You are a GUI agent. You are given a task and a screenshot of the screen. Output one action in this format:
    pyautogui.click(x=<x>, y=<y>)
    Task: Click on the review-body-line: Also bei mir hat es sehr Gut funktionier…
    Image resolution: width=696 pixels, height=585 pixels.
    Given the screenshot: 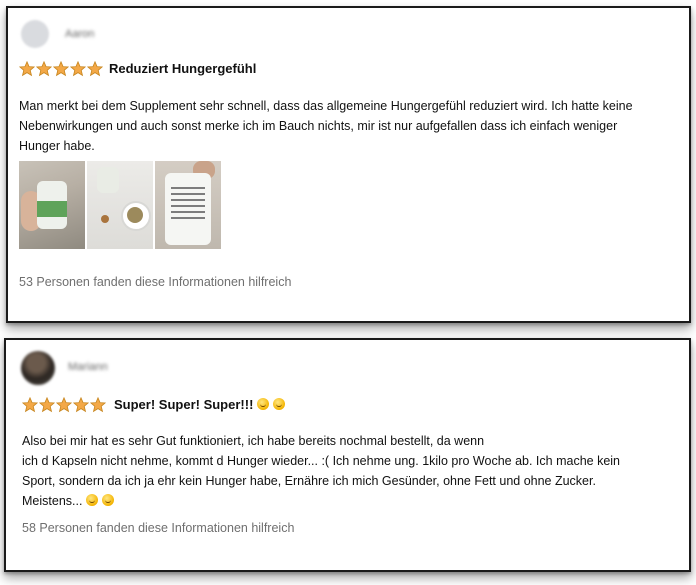 What is the action you would take?
    pyautogui.click(x=253, y=441)
    